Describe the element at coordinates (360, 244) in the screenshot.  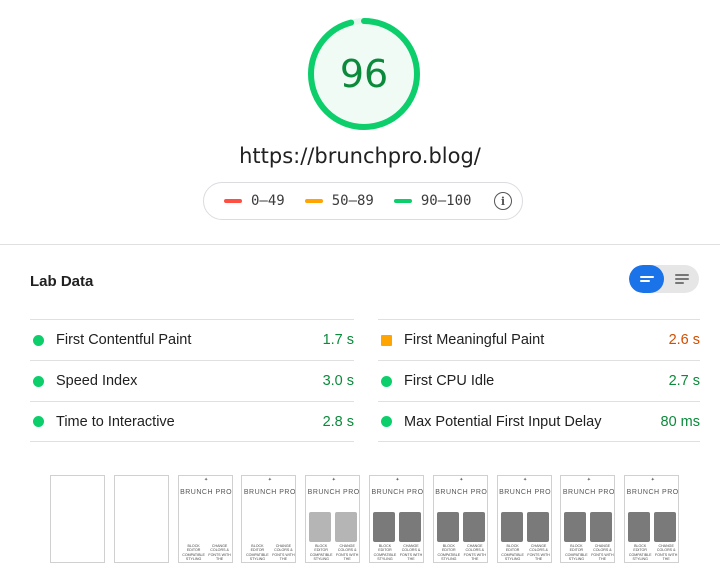
I see `section-divider` at that location.